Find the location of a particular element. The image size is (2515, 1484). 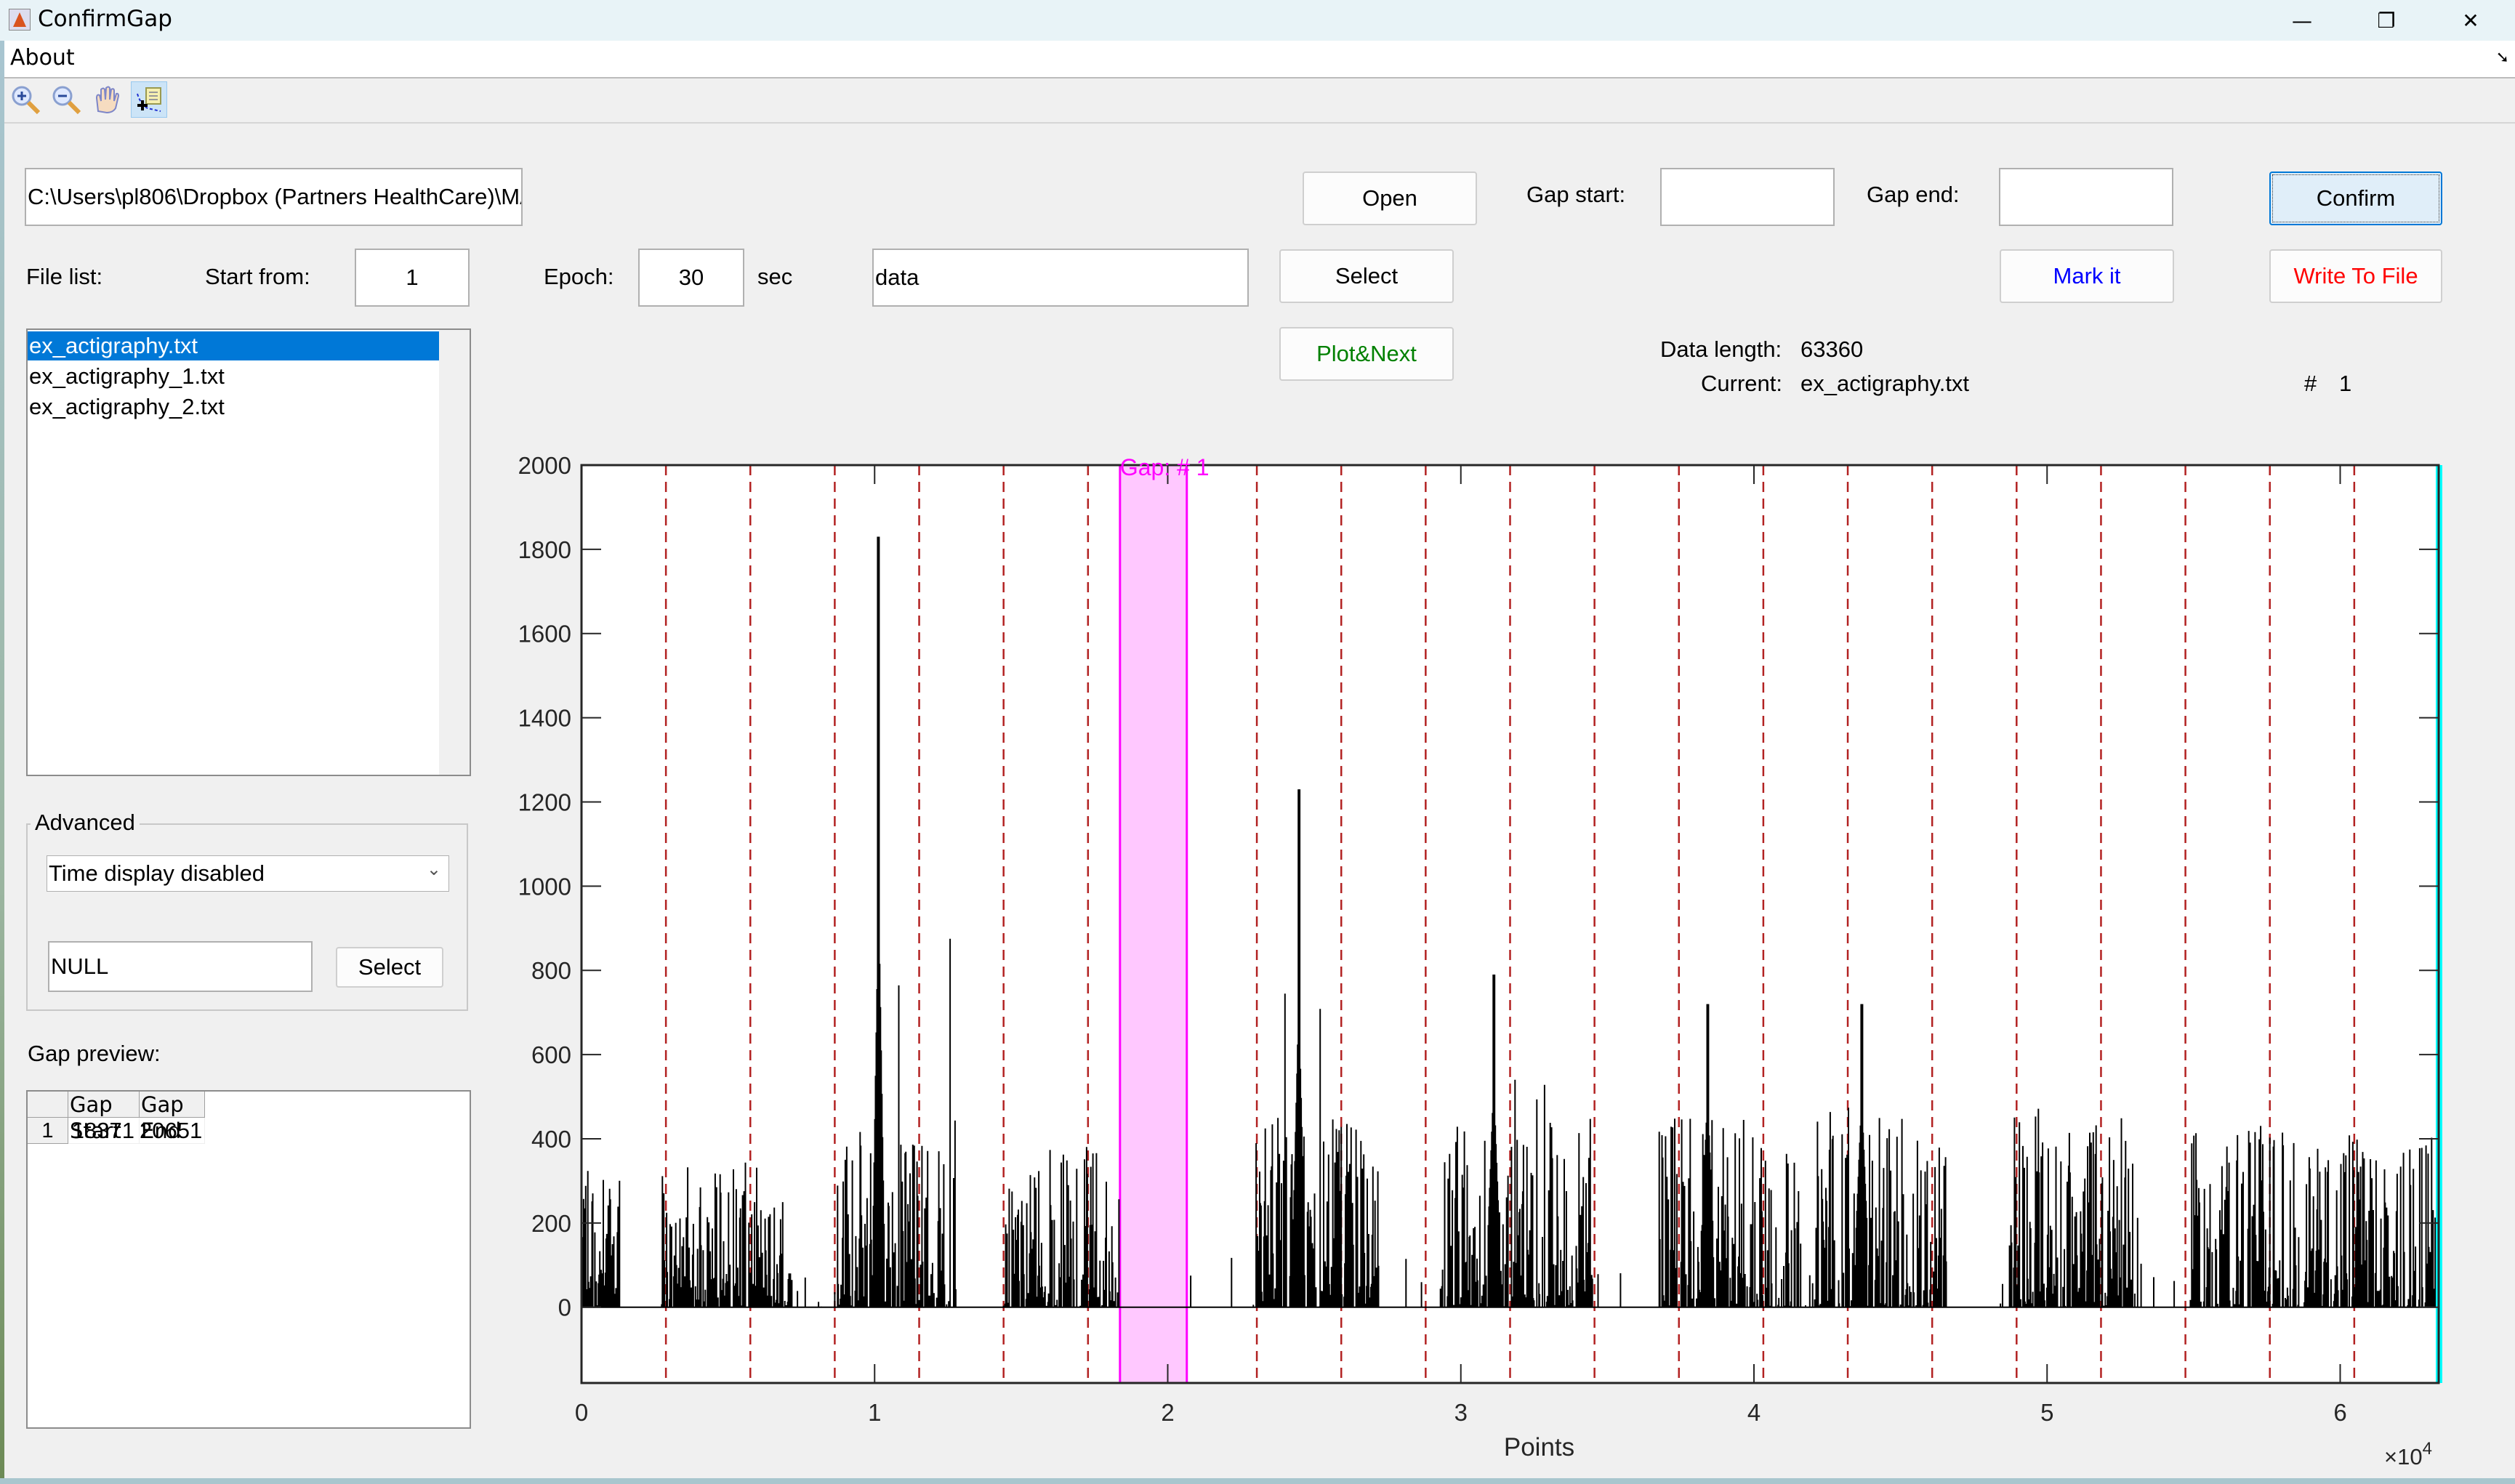

x-tick-label: 6 is located at coordinates (2339, 1413).